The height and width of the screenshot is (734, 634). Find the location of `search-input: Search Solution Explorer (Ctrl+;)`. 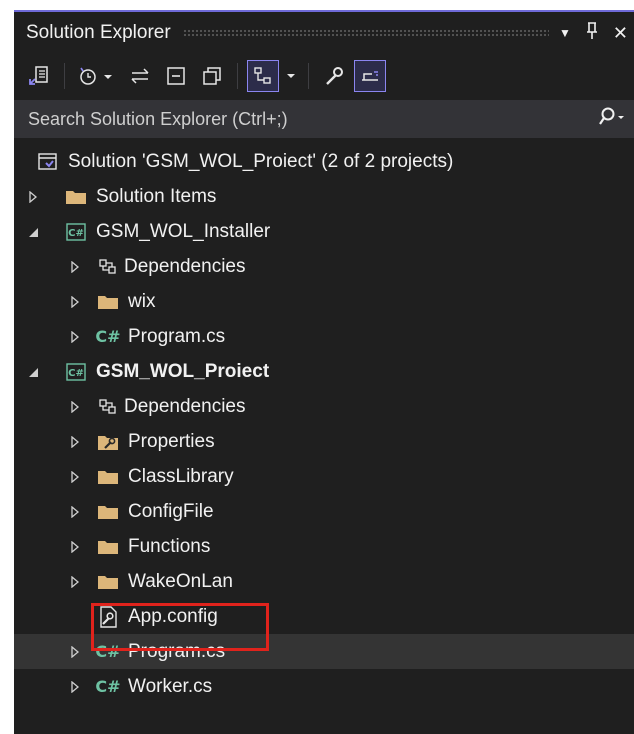

search-input: Search Solution Explorer (Ctrl+;) is located at coordinates (313, 119).